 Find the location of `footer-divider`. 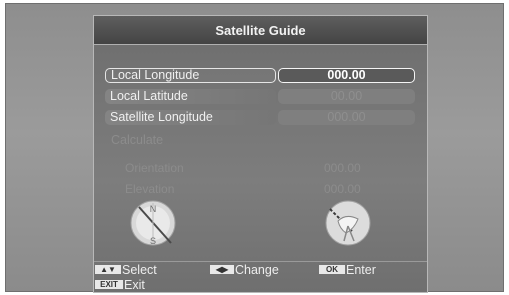

footer-divider is located at coordinates (260, 261).